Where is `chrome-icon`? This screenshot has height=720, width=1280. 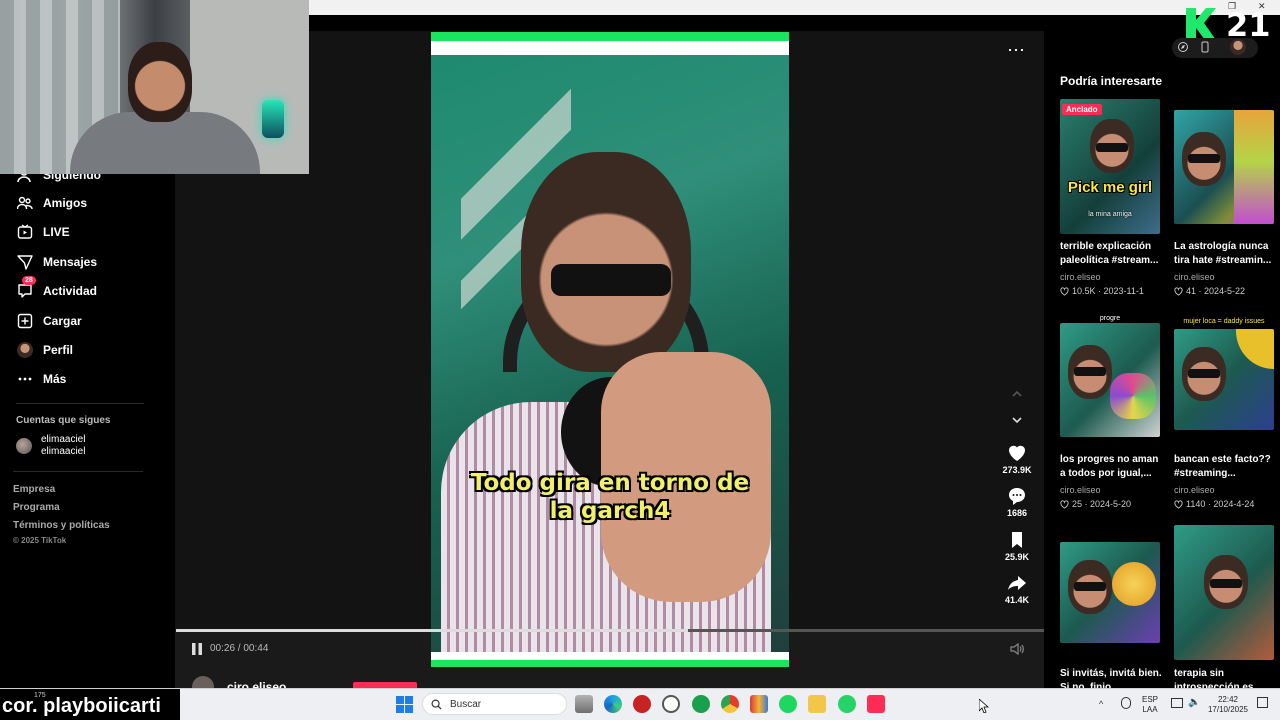 chrome-icon is located at coordinates (730, 704).